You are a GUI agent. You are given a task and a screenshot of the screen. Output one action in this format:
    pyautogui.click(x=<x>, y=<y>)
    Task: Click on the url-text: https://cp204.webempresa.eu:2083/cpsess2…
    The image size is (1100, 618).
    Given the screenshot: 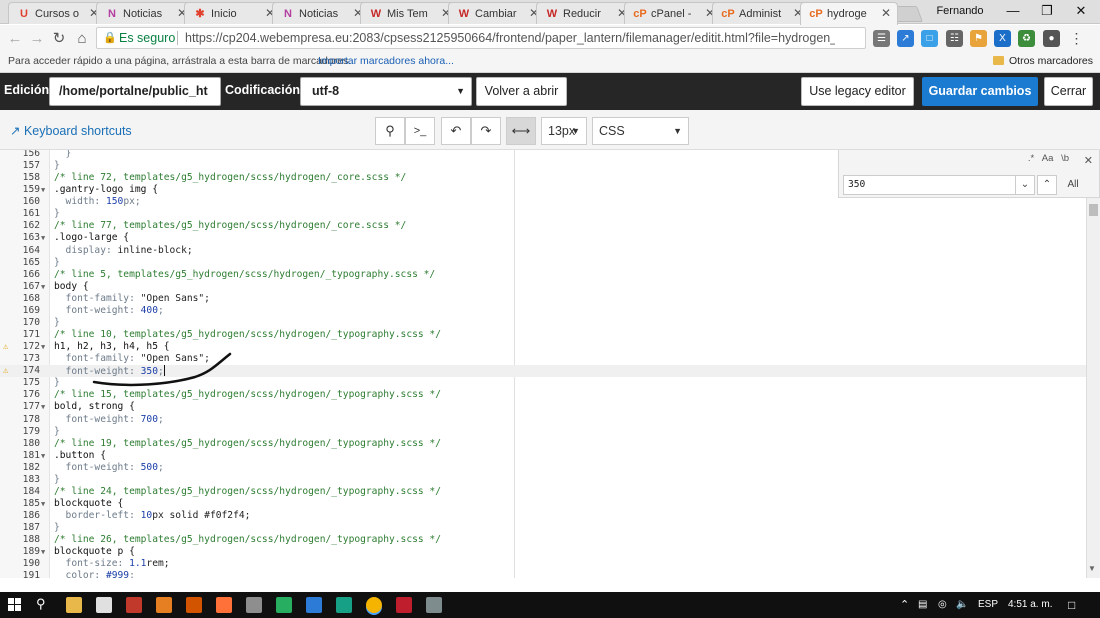 What is the action you would take?
    pyautogui.click(x=510, y=38)
    